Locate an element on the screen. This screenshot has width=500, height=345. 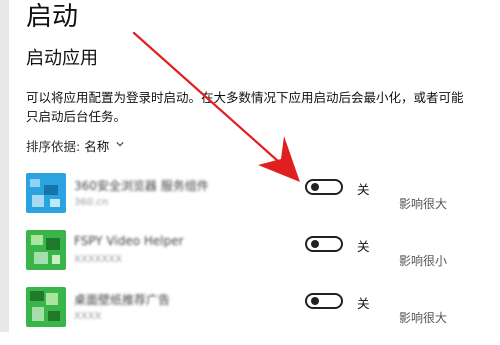
app-name: FSPY Video Helper is located at coordinates (129, 241).